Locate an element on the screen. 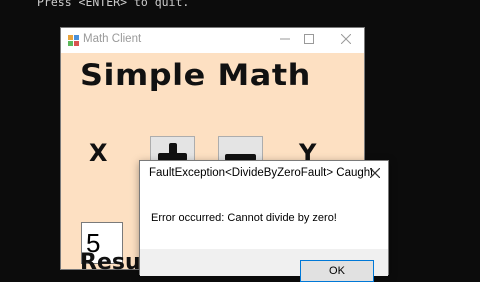  minimize-icon is located at coordinates (285, 39).